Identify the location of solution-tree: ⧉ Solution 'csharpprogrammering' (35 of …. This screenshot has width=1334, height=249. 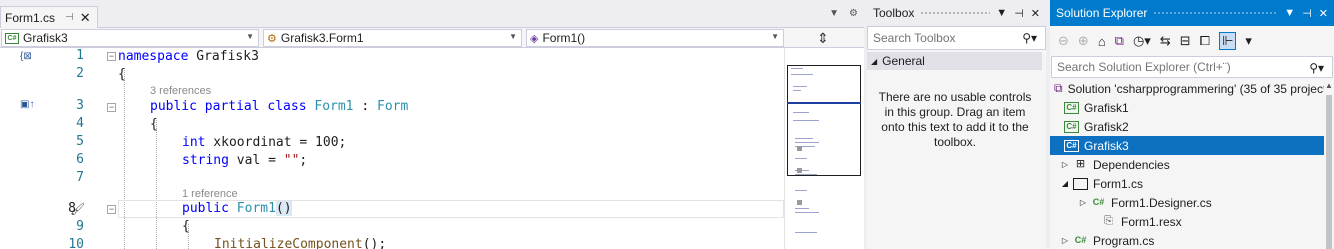
(1187, 164).